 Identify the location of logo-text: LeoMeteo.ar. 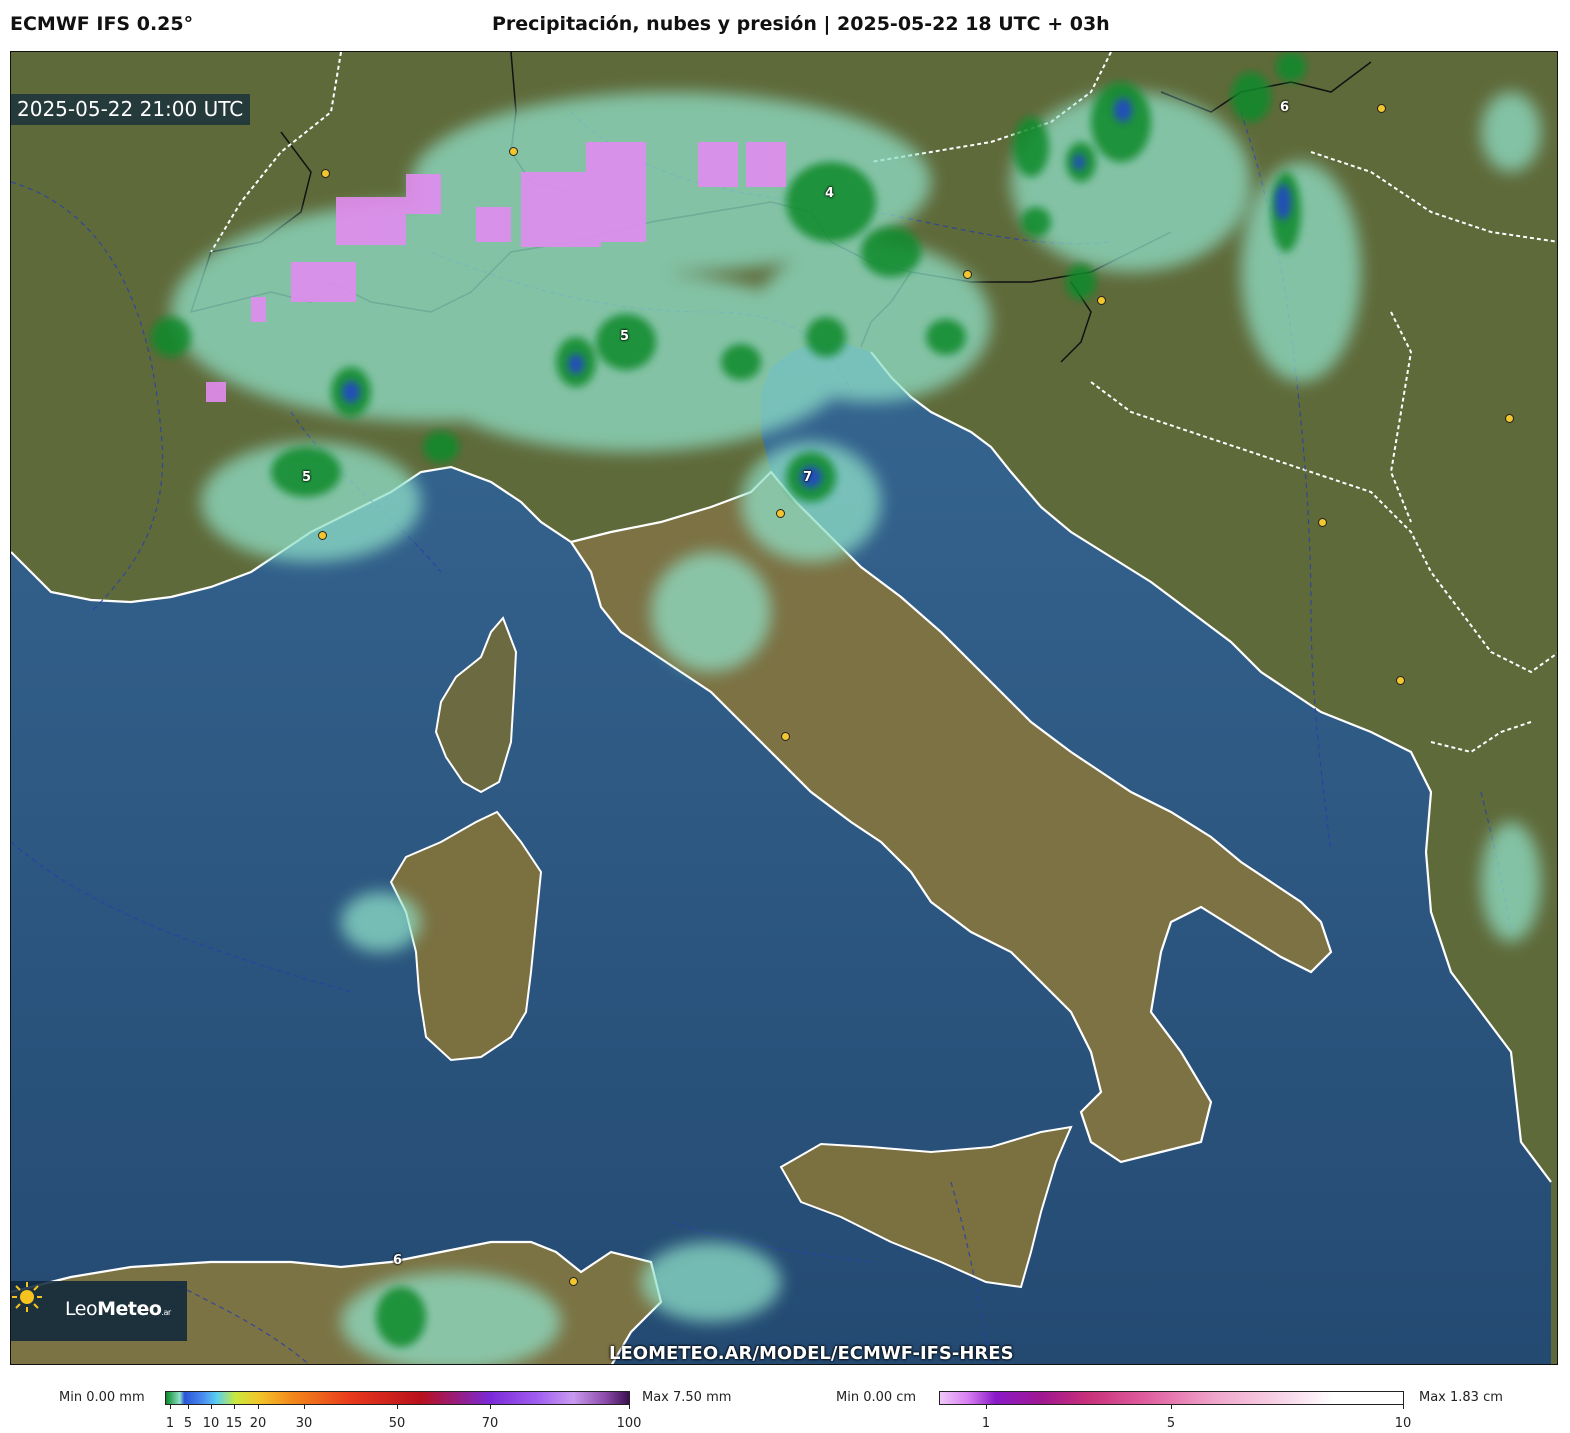
(118, 1309).